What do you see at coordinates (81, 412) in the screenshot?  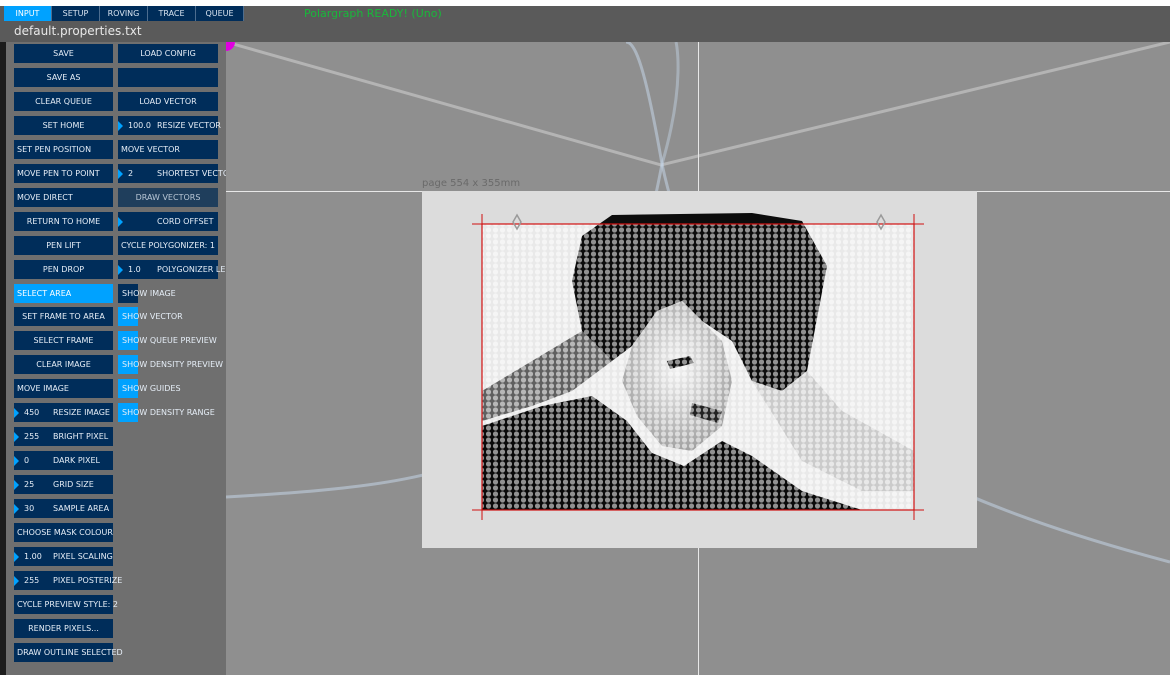 I see `numberbox-label: RESIZE IMAGE` at bounding box center [81, 412].